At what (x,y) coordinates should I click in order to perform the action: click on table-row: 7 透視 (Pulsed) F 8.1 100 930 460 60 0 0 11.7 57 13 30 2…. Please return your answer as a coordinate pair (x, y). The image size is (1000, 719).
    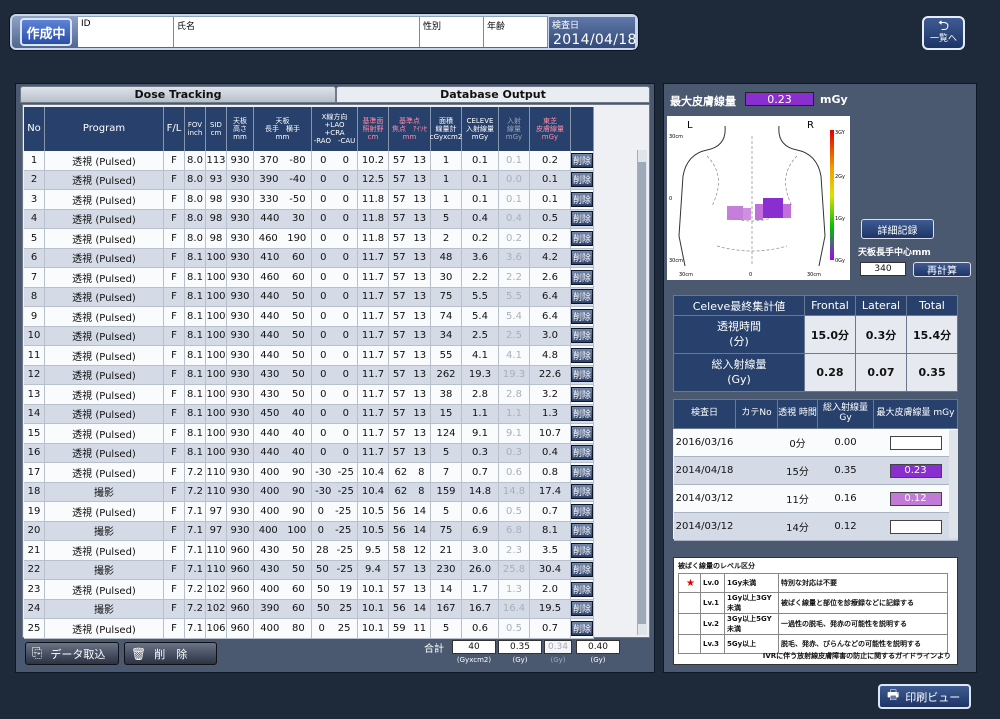
    Looking at the image, I should click on (309, 278).